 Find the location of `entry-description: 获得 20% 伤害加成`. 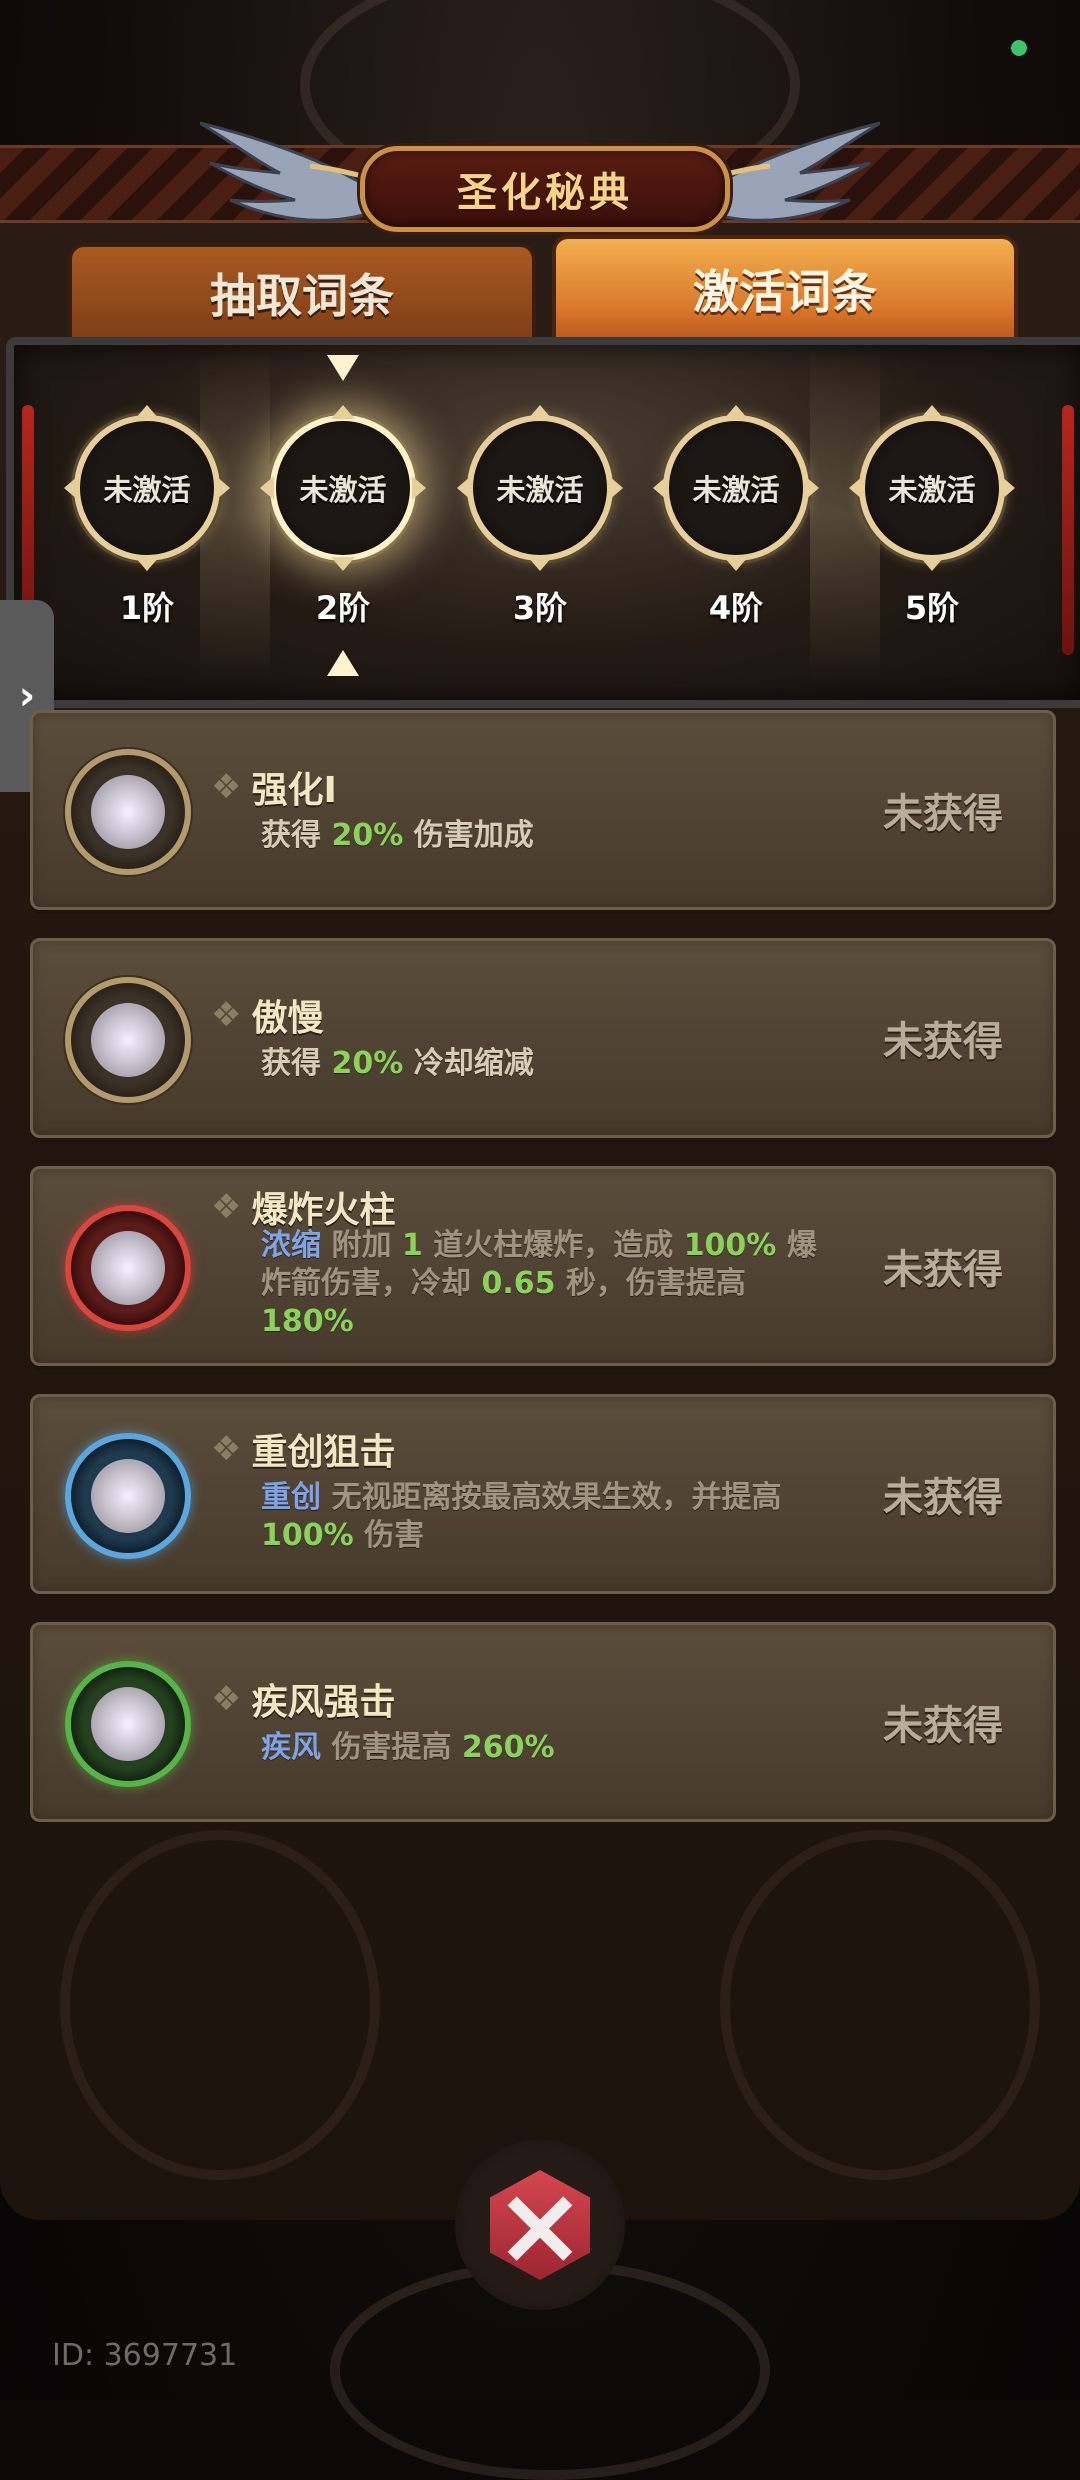

entry-description: 获得 20% 伤害加成 is located at coordinates (551, 836).